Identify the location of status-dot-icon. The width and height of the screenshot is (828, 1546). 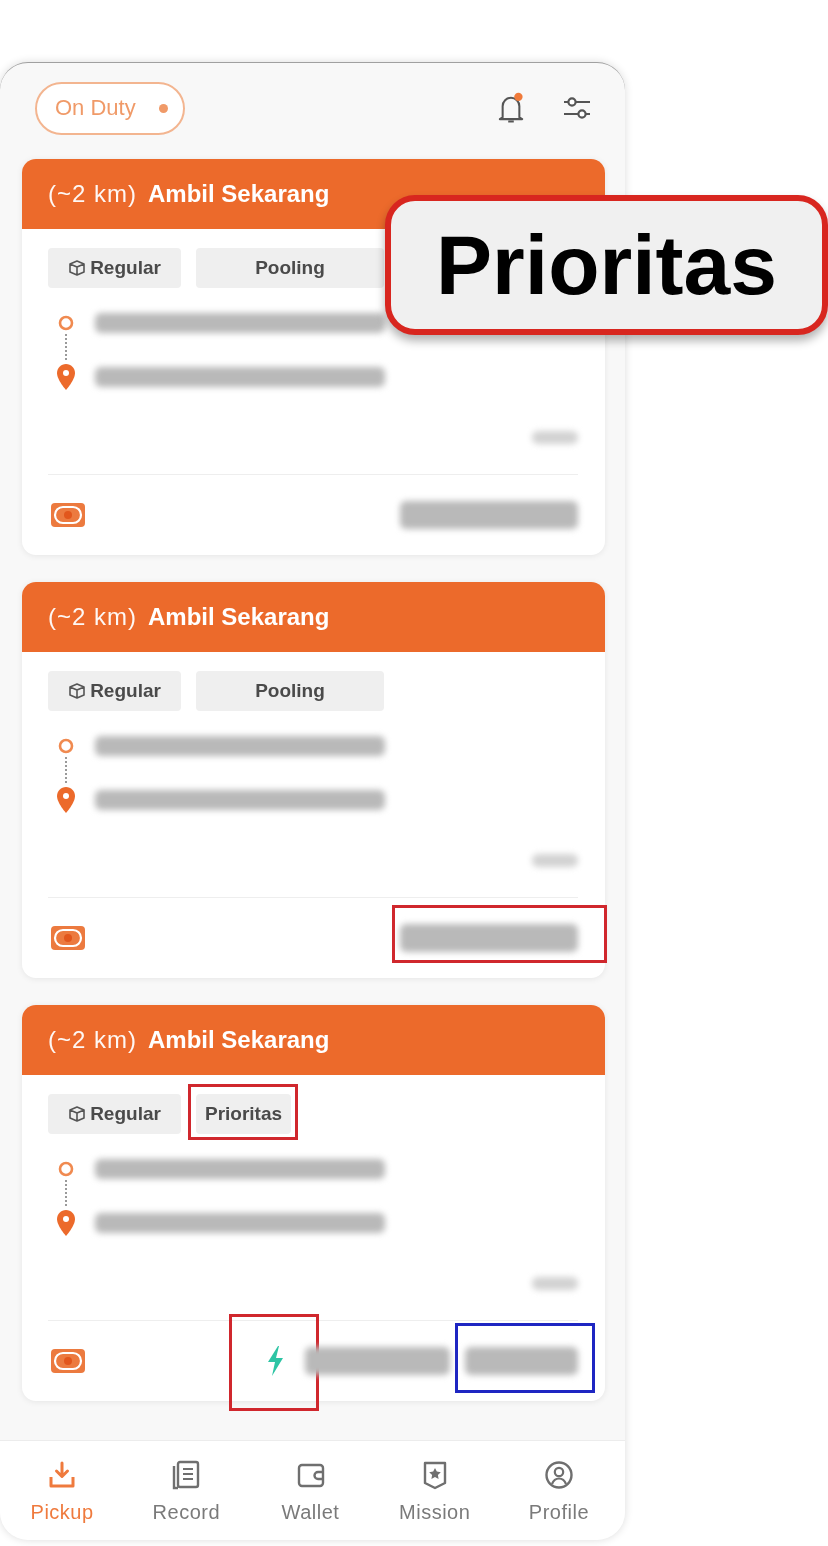
(163, 108).